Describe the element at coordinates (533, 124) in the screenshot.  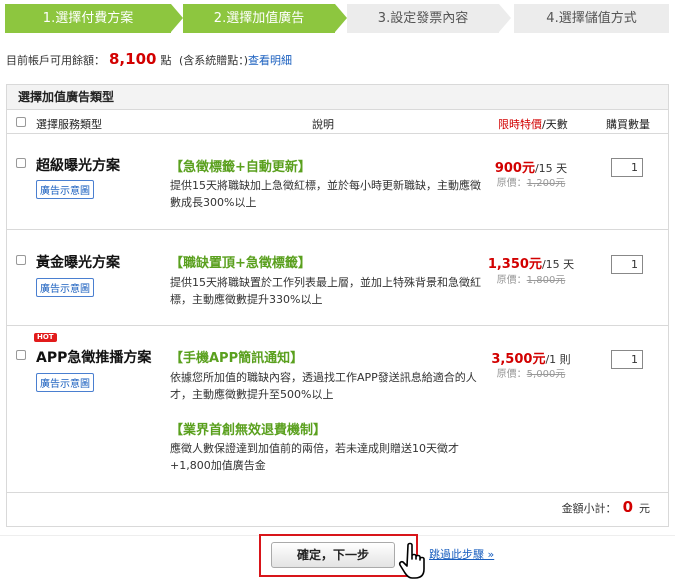
I see `header-price: 限時特價/天數` at that location.